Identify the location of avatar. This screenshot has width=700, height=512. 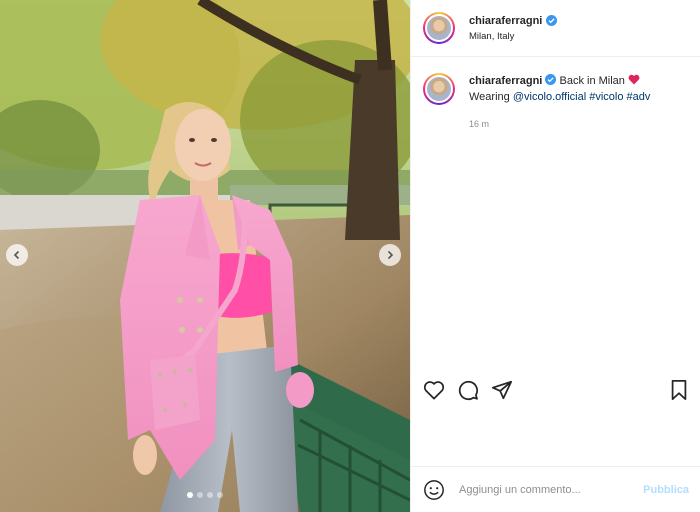
(439, 28).